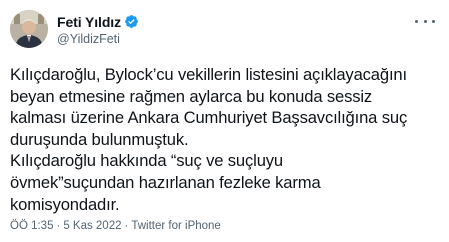  I want to click on tweet-meta: ÖÖ 1:35 · 5 Kas 2022 · Twitter for iPhone, so click(115, 226).